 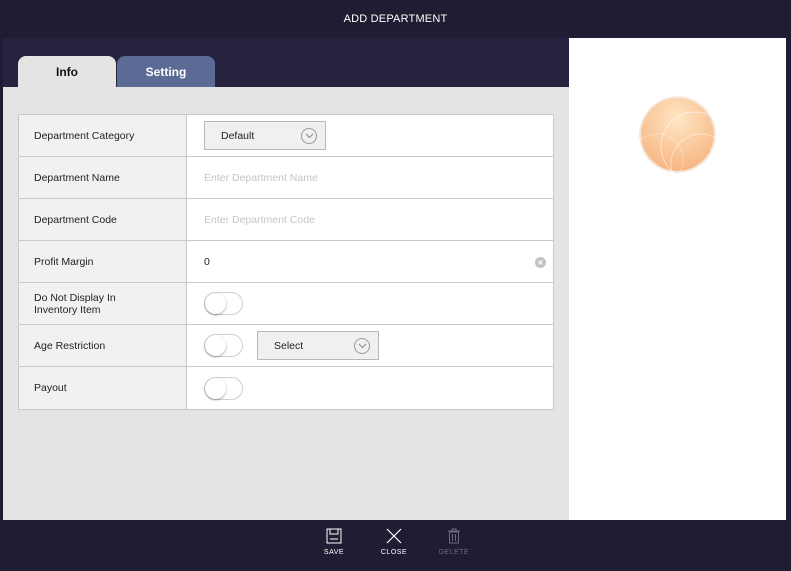 I want to click on age-restriction-field: Select, so click(x=370, y=345).